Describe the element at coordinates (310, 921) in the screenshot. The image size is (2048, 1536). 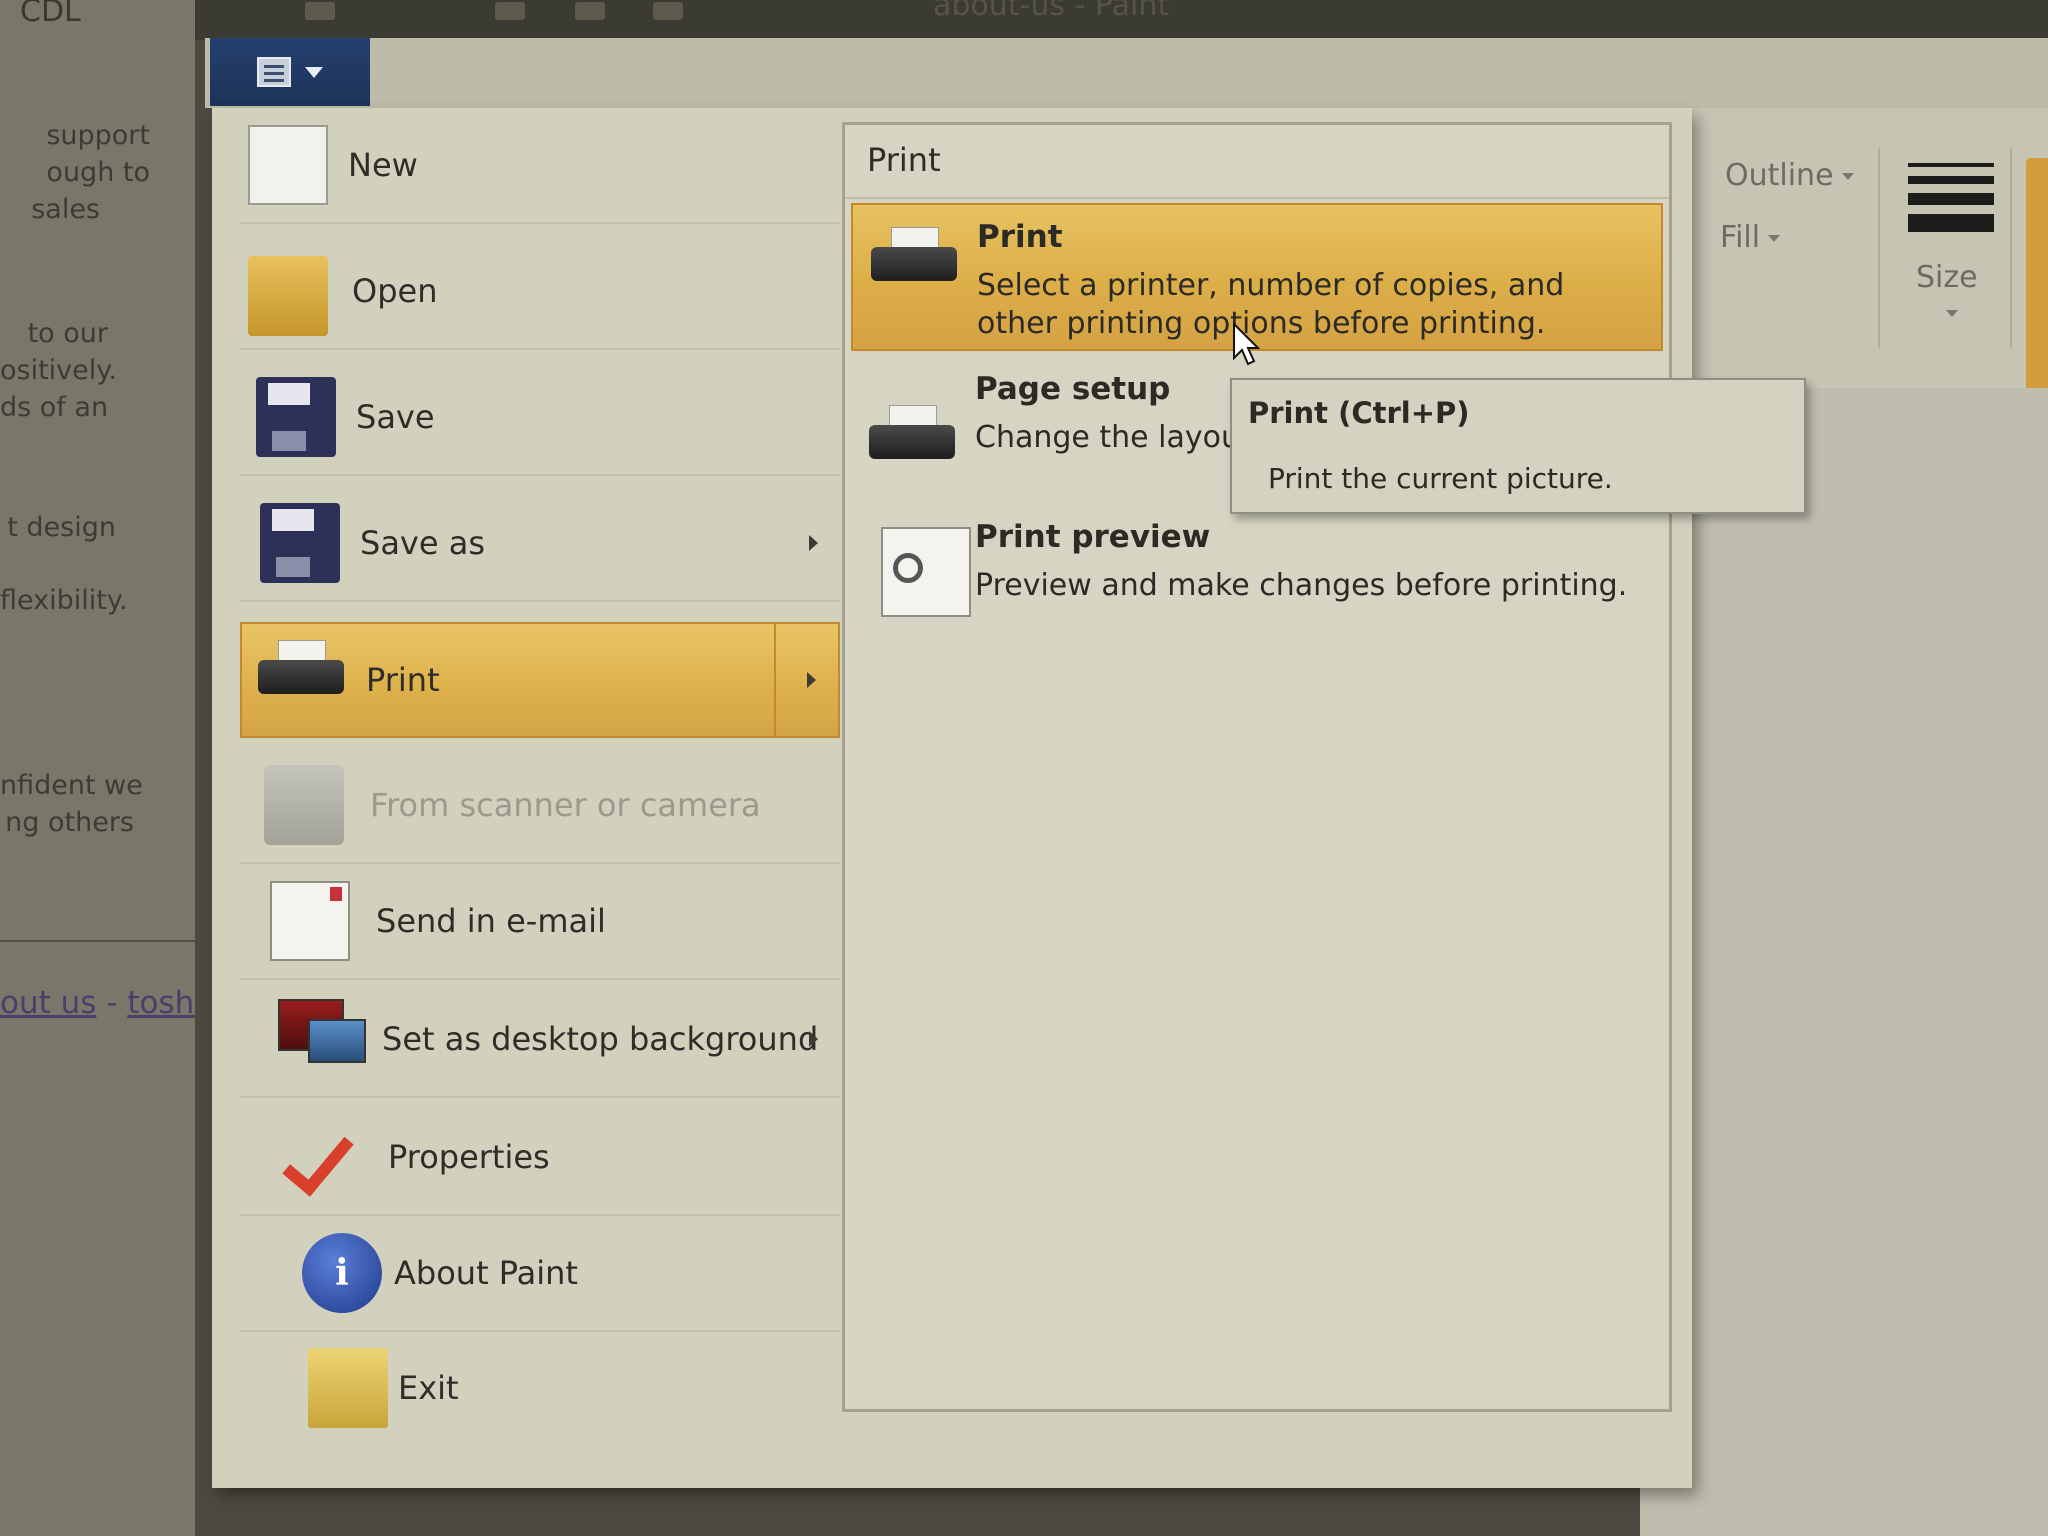
I see `email-icon` at that location.